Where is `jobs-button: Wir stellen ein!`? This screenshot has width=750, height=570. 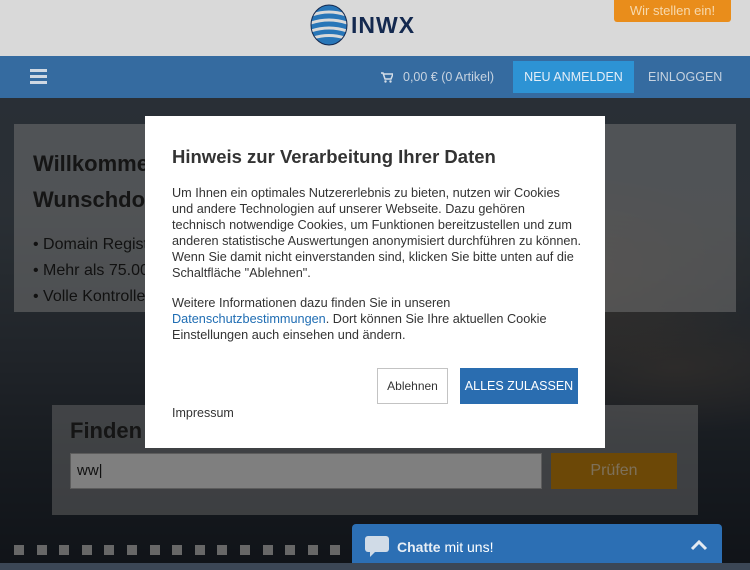
jobs-button: Wir stellen ein! is located at coordinates (672, 11).